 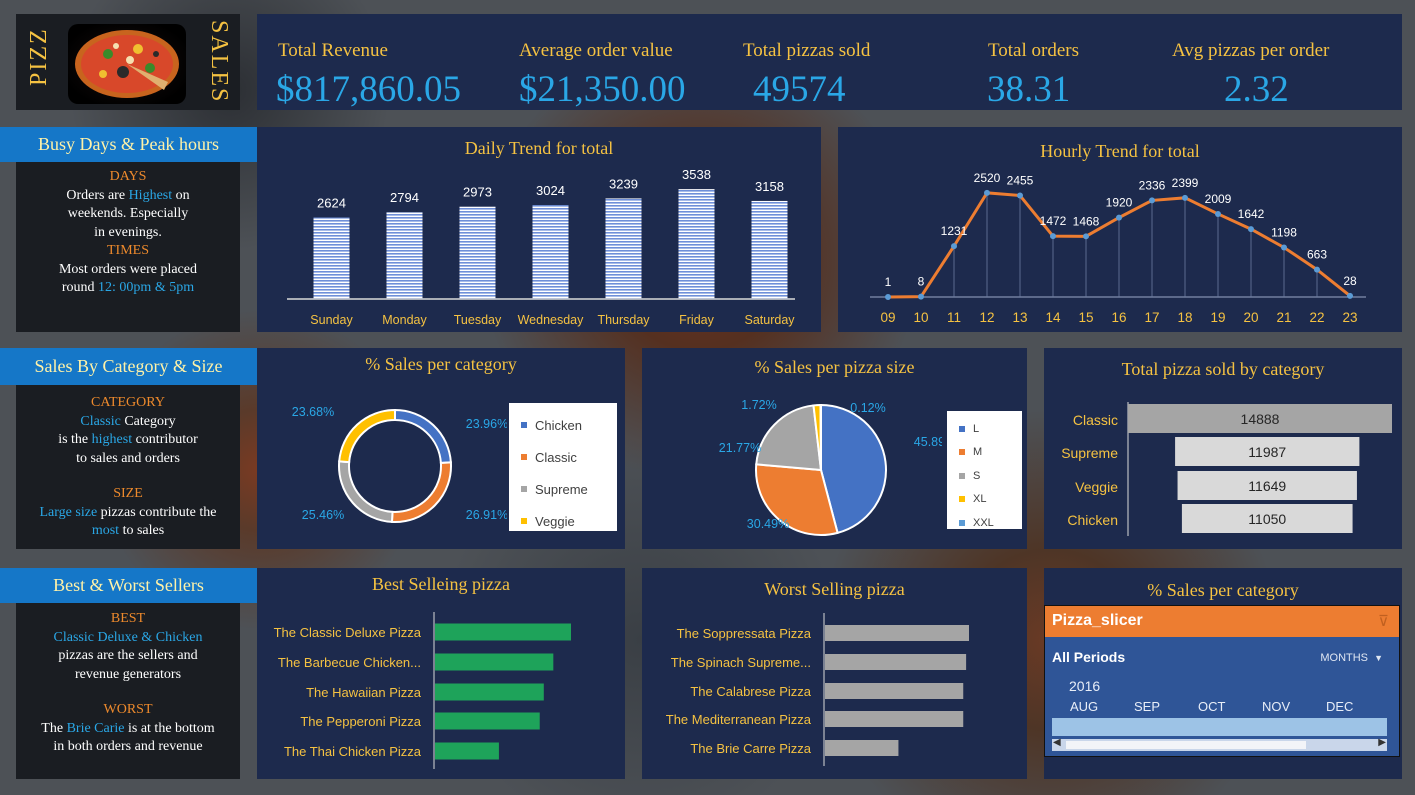 I want to click on legend-item: M, so click(x=984, y=453).